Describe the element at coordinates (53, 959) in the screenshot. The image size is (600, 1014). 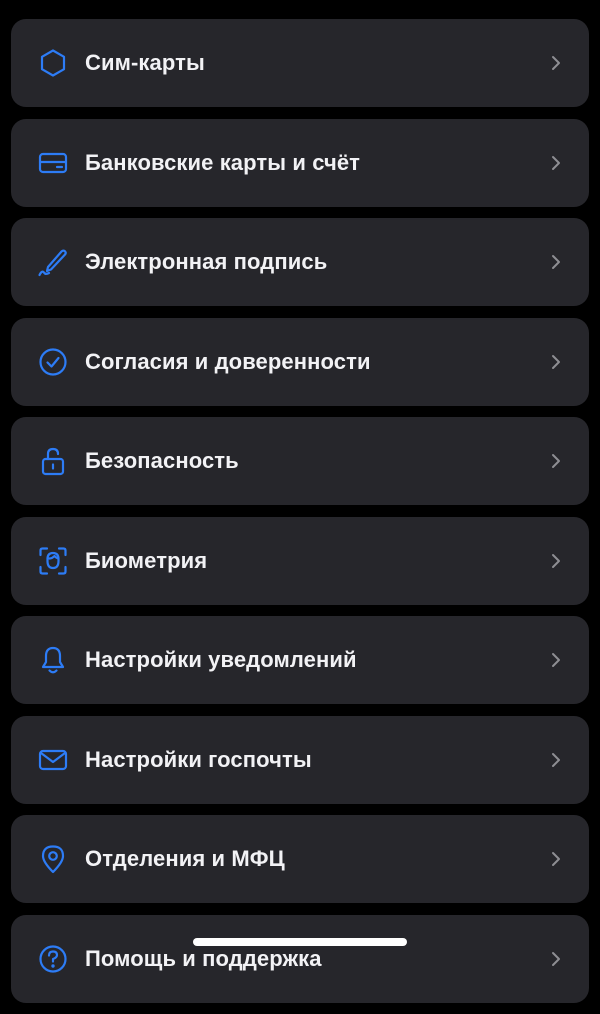
I see `question-circle-icon` at that location.